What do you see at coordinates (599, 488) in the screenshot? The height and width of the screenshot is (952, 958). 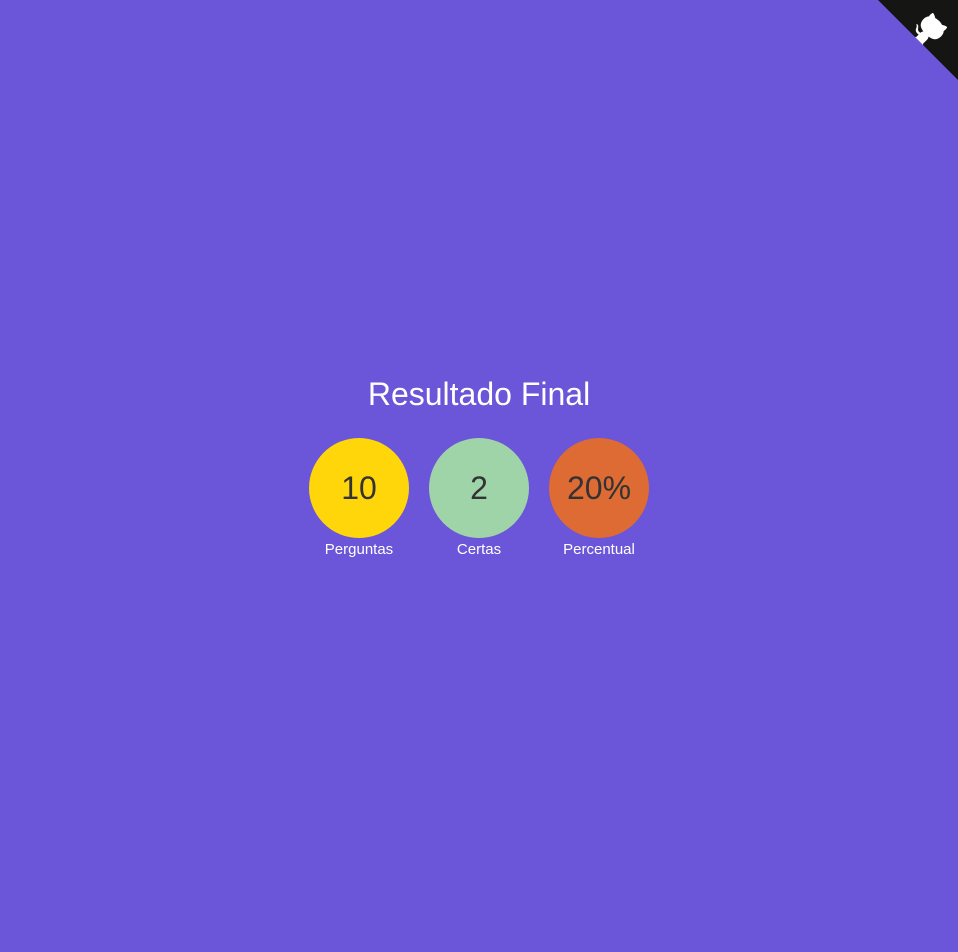 I see `percentage-circle: 20%` at bounding box center [599, 488].